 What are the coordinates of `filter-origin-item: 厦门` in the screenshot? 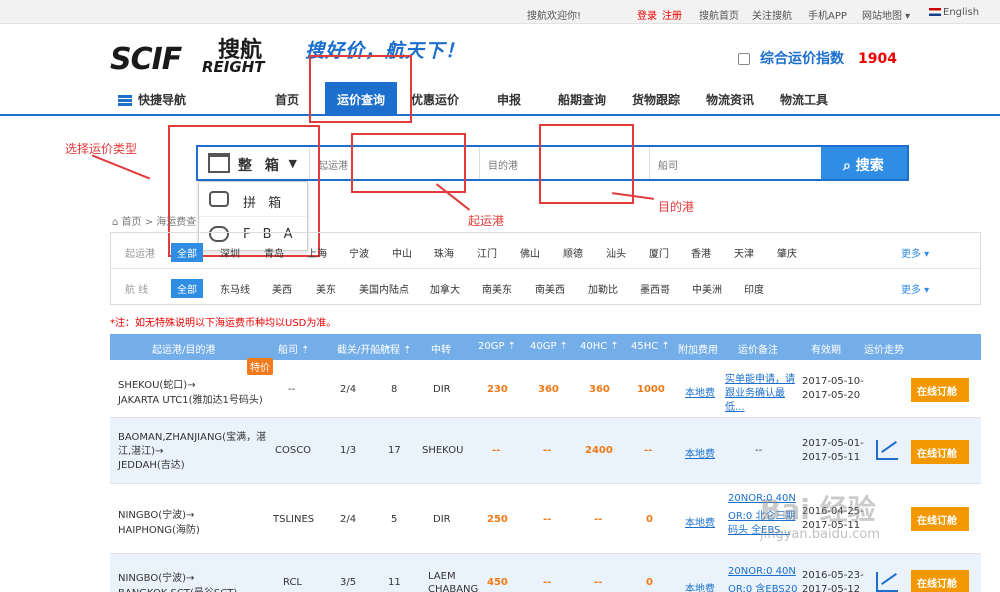 It's located at (659, 252).